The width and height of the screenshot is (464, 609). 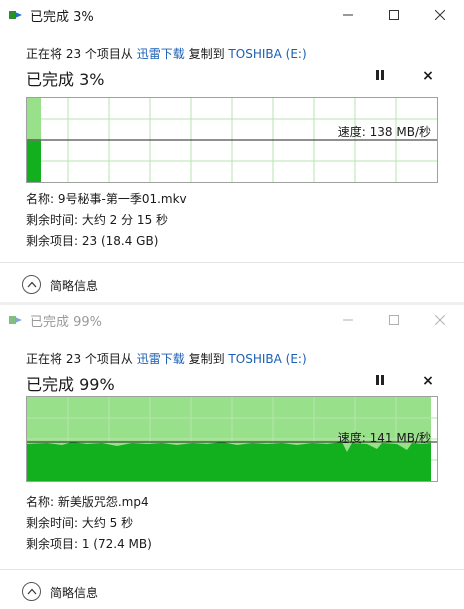 I want to click on window-title: 已完成 3%, so click(x=62, y=17).